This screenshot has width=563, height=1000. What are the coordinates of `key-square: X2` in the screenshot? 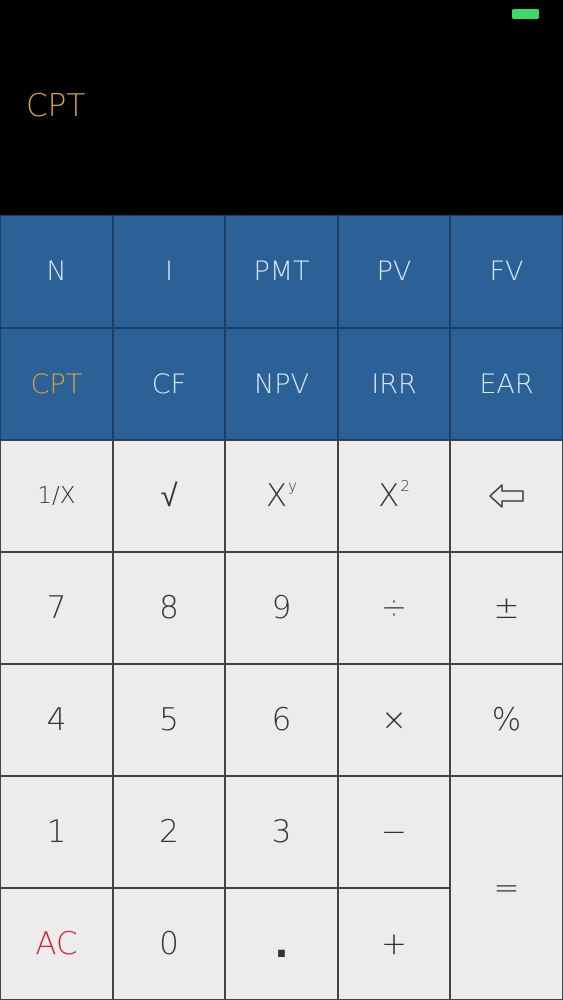 It's located at (394, 496).